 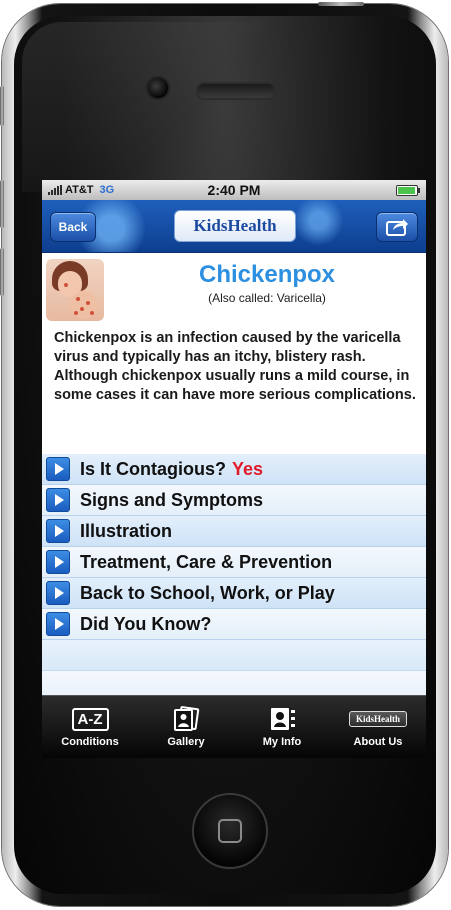 I want to click on kidshealth-logo: KidsHealth, so click(x=235, y=226).